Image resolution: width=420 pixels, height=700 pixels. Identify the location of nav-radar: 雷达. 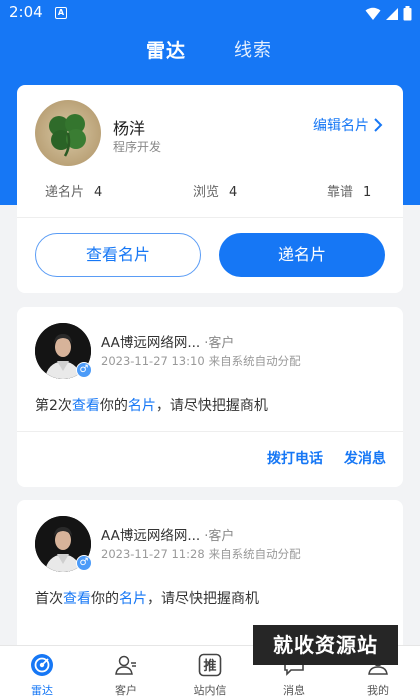
(42, 673).